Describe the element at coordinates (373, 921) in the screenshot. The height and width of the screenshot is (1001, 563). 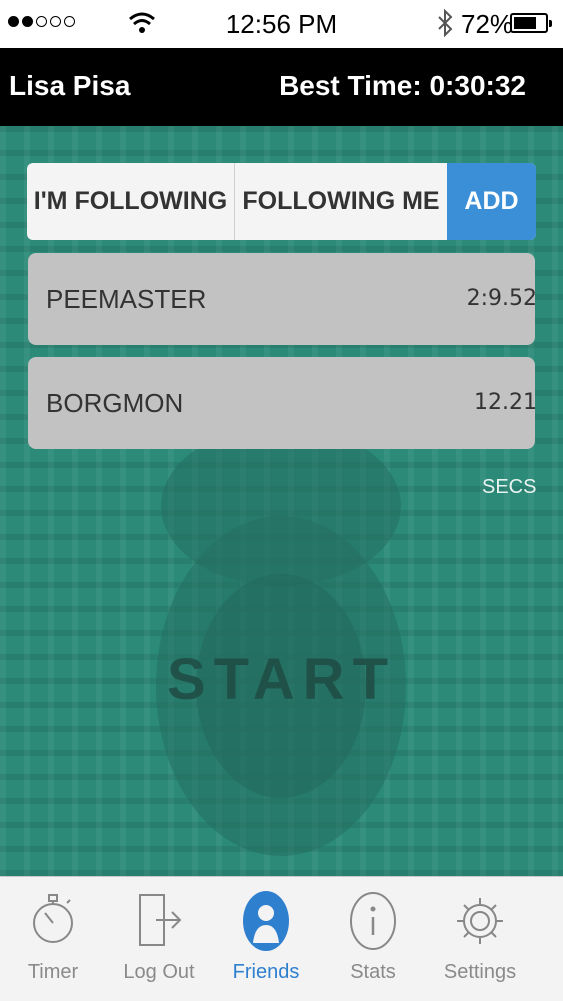
I see `info-icon` at that location.